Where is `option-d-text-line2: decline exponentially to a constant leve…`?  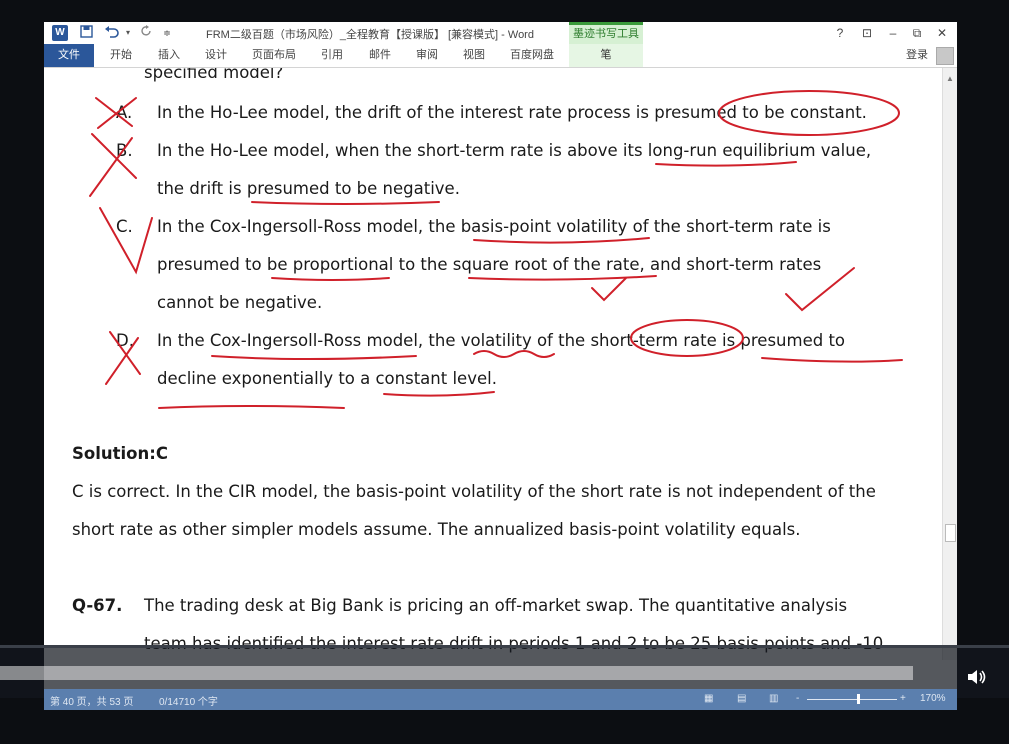
option-d-text-line2: decline exponentially to a constant leve… is located at coordinates (327, 378).